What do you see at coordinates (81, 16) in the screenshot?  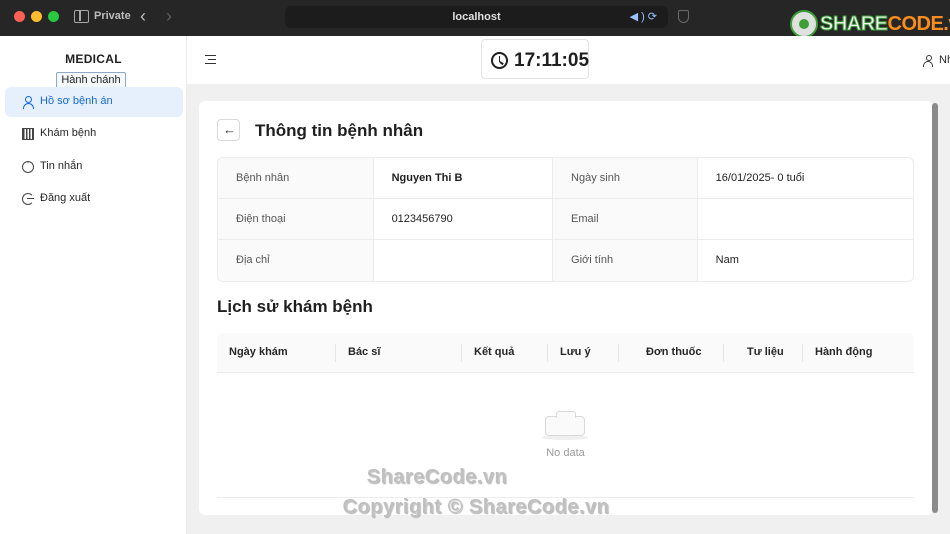 I see `sidebar-toggle-icon` at bounding box center [81, 16].